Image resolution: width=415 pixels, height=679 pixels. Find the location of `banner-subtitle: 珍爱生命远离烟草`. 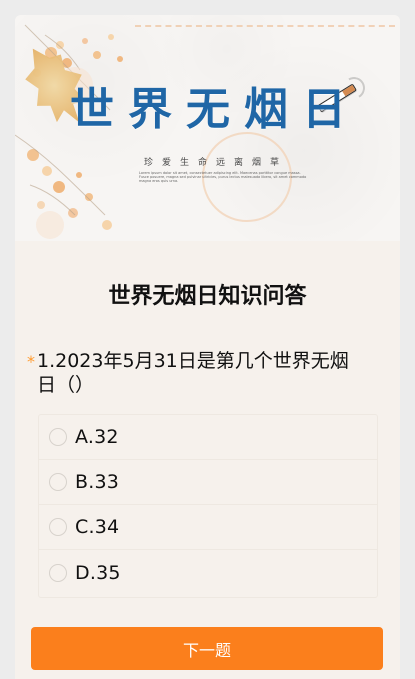

banner-subtitle: 珍爱生命远离烟草 is located at coordinates (216, 163).